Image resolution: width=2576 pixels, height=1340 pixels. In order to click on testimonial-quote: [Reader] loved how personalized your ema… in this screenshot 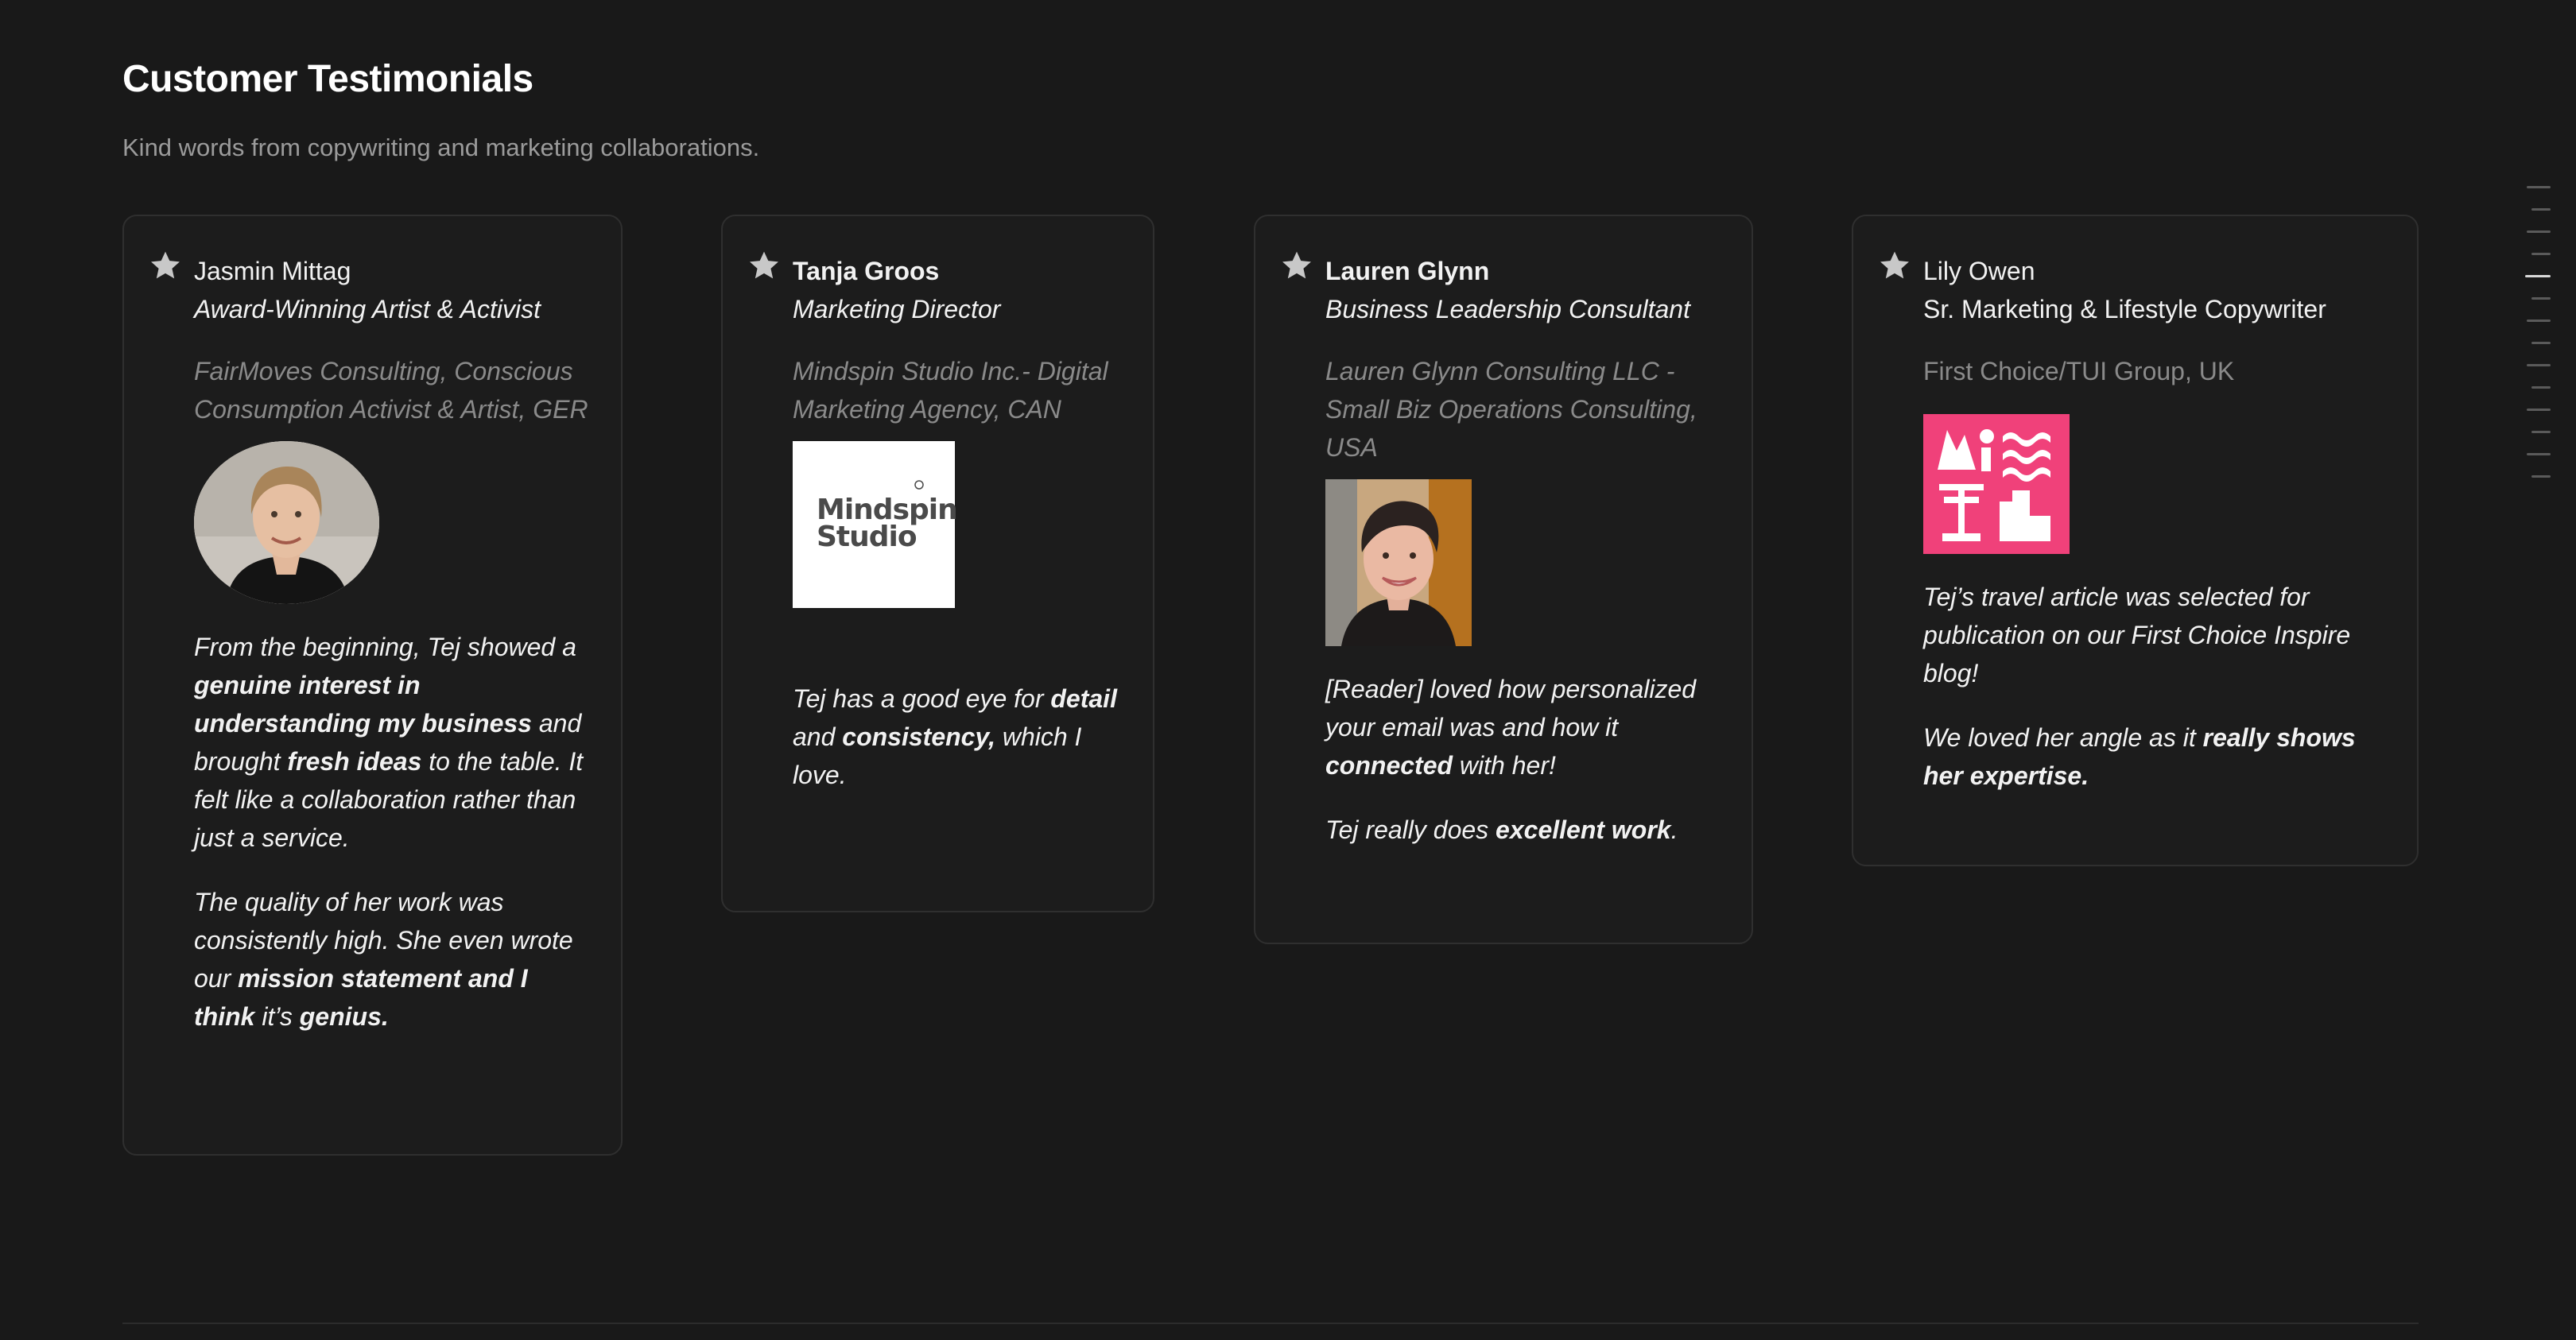, I will do `click(1523, 760)`.